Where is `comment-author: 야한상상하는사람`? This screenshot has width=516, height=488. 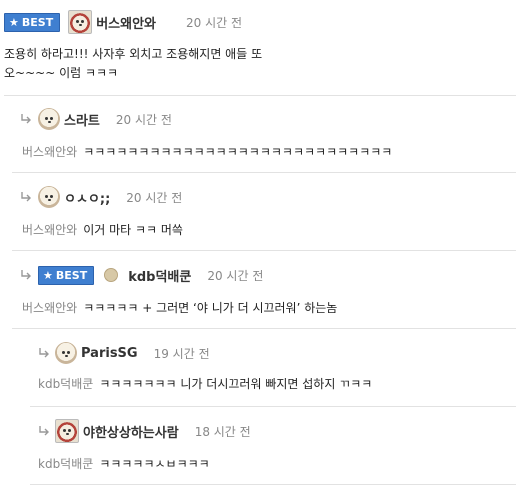
comment-author: 야한상상하는사람 is located at coordinates (131, 431).